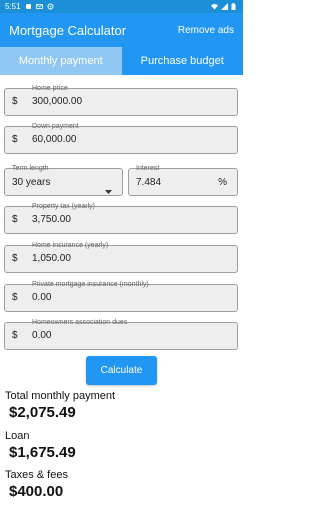 The width and height of the screenshot is (320, 512). Describe the element at coordinates (15, 139) in the screenshot. I see `down-payment-prefix: $` at that location.